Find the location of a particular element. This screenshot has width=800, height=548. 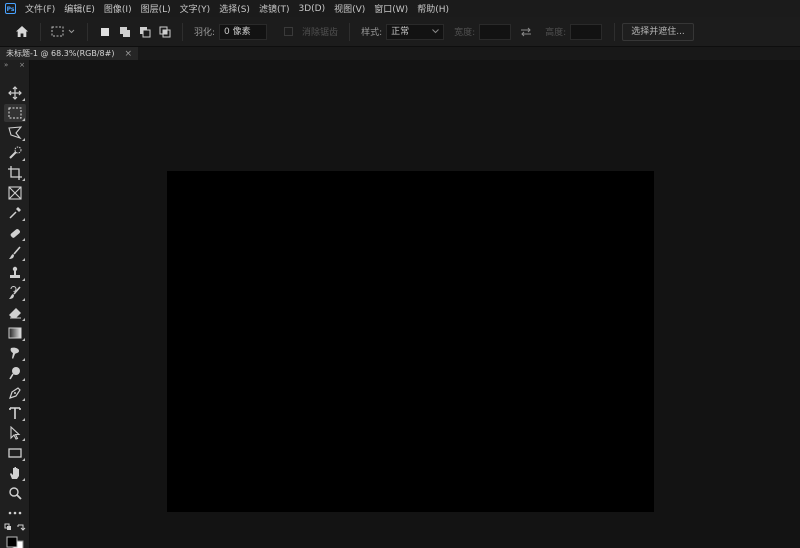

new-selection-button is located at coordinates (105, 32).